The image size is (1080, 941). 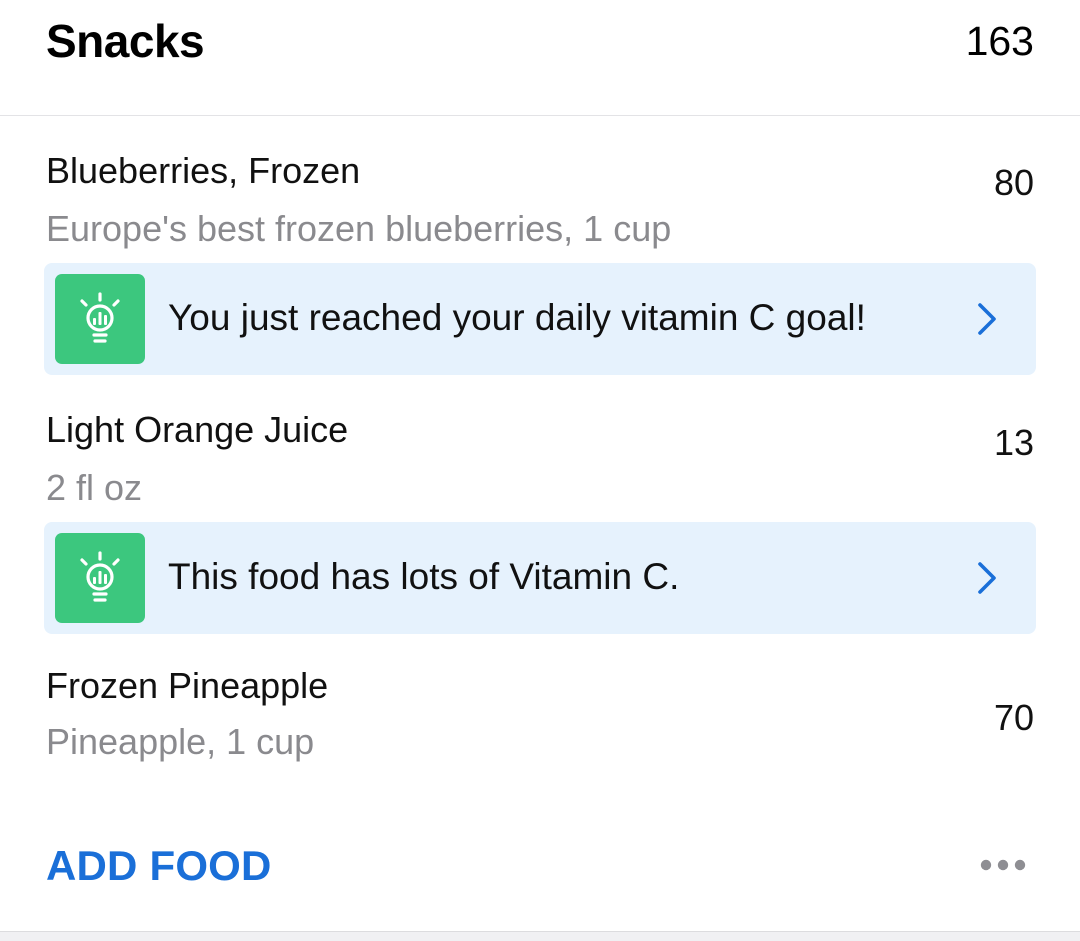 I want to click on nutrition-tip-banner: This food has lots of Vitamin C., so click(x=540, y=578).